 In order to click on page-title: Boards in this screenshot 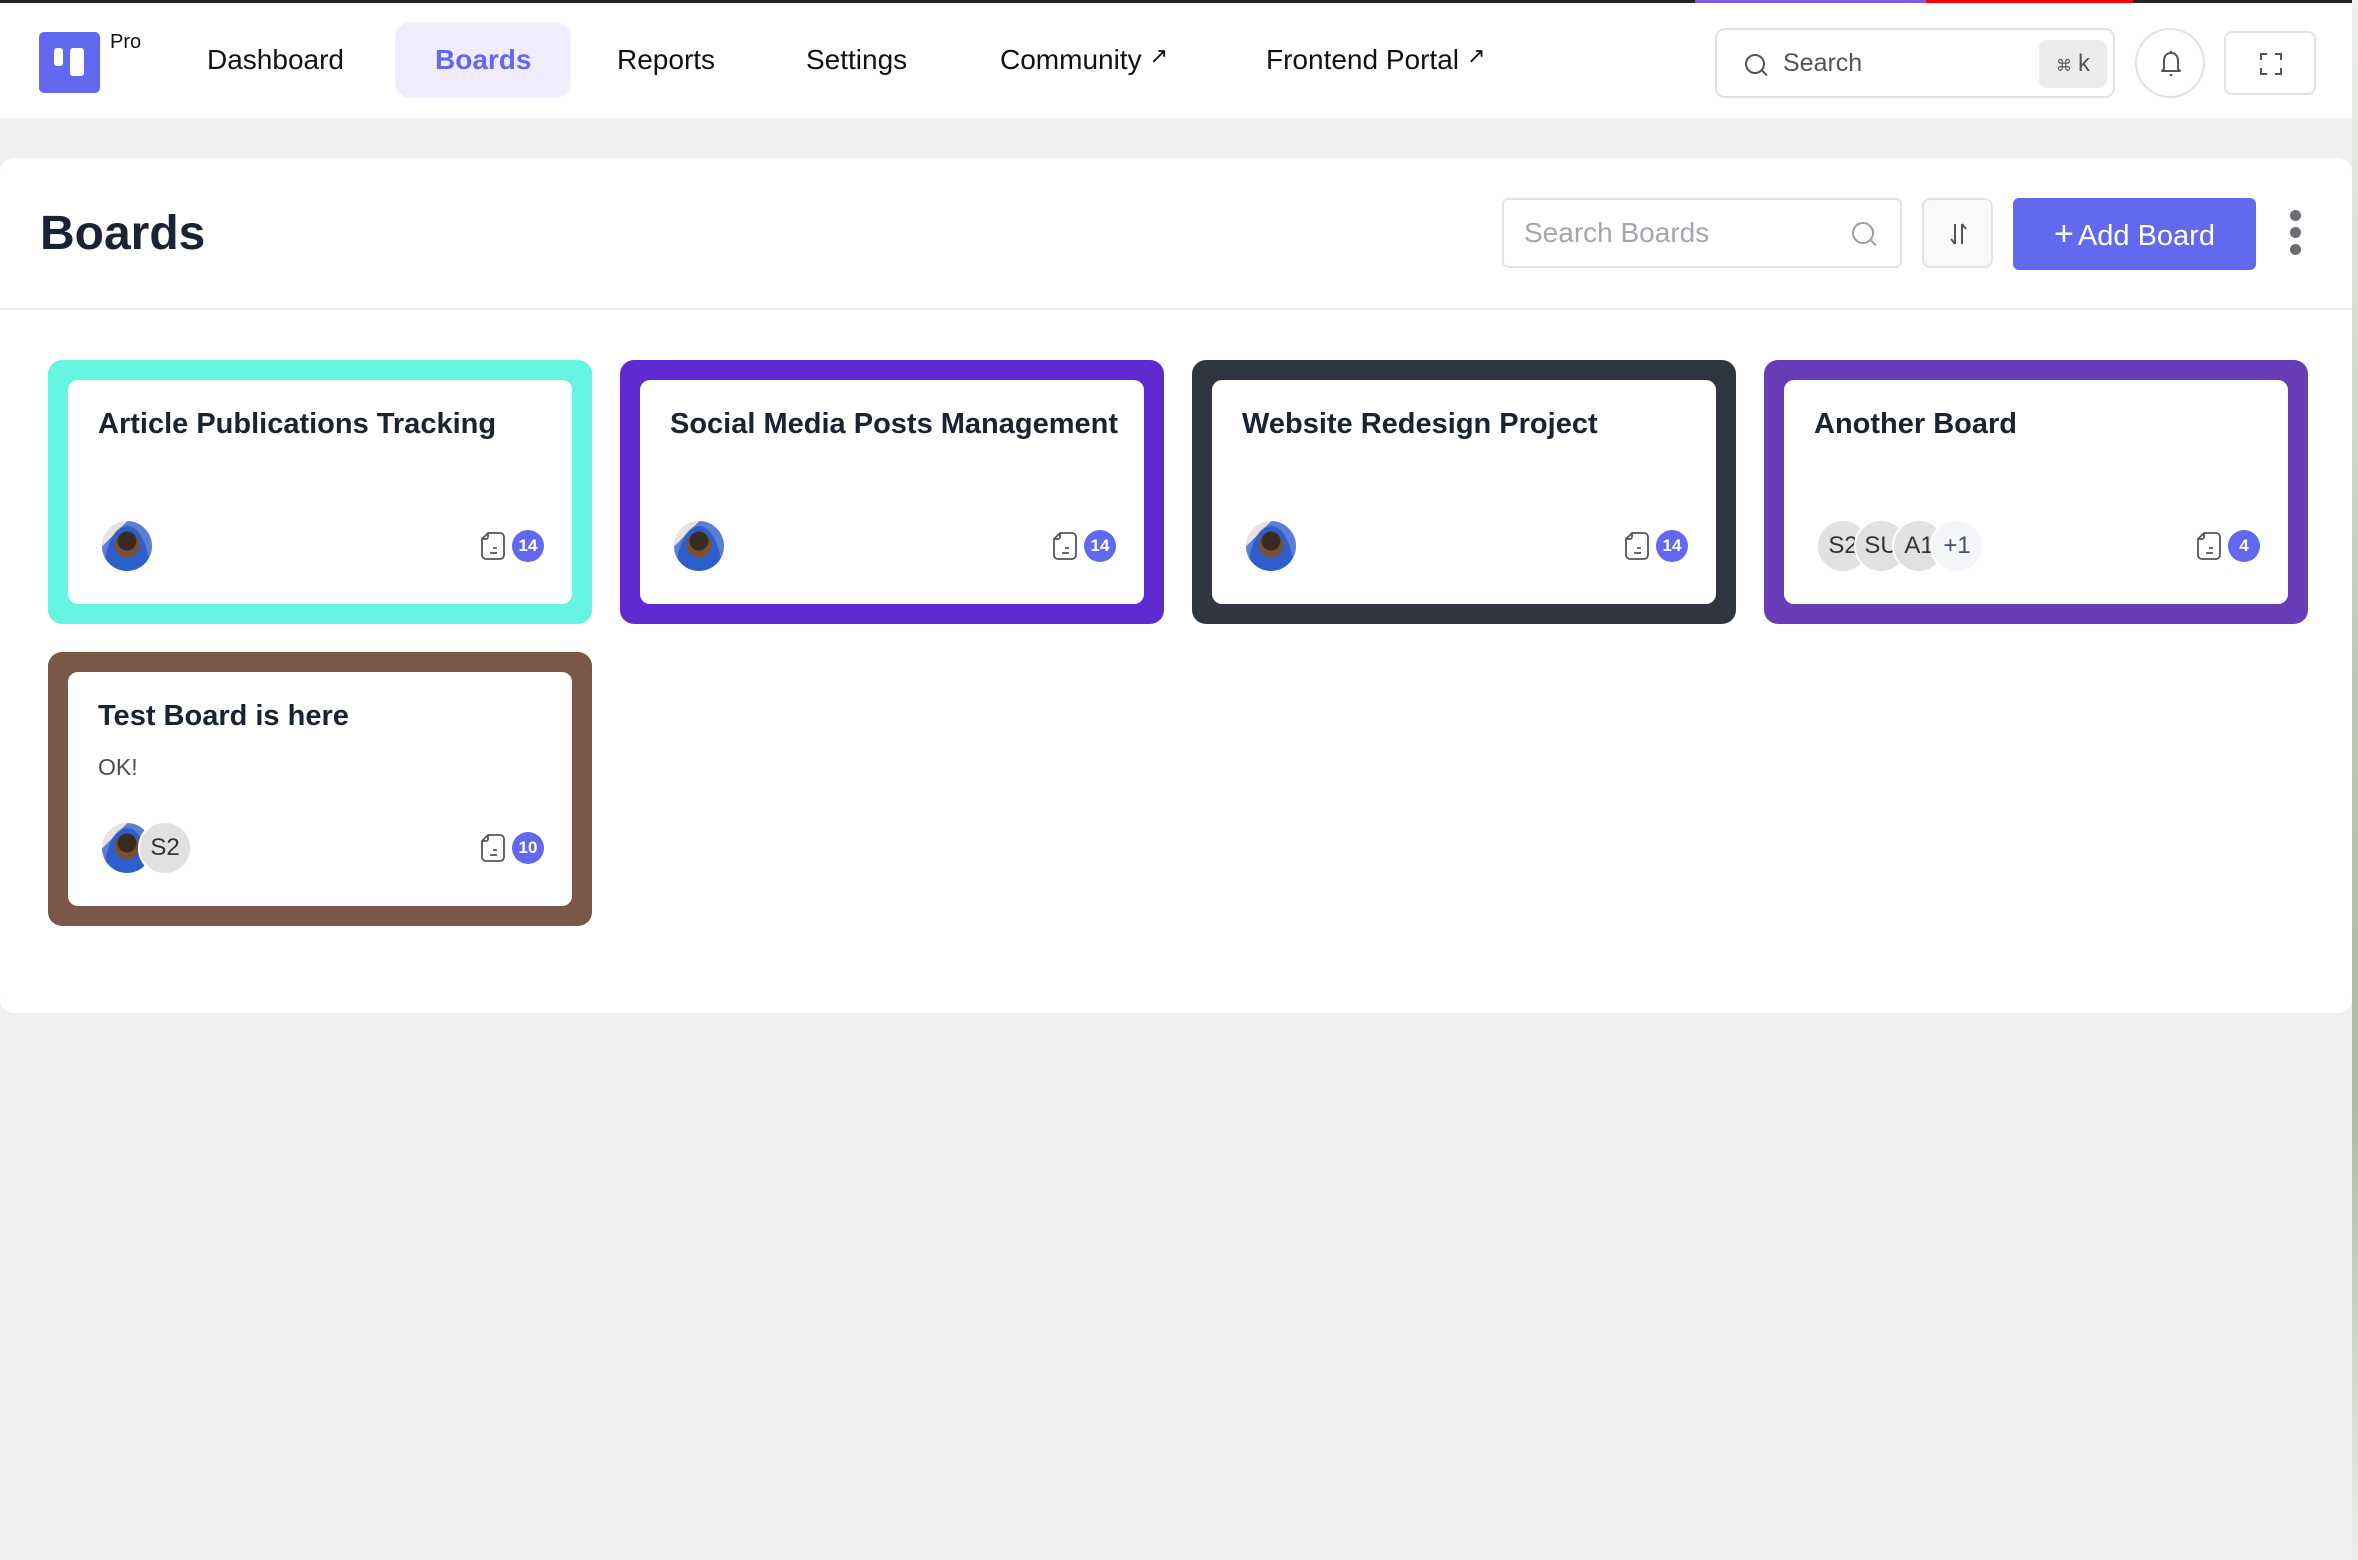, I will do `click(123, 233)`.